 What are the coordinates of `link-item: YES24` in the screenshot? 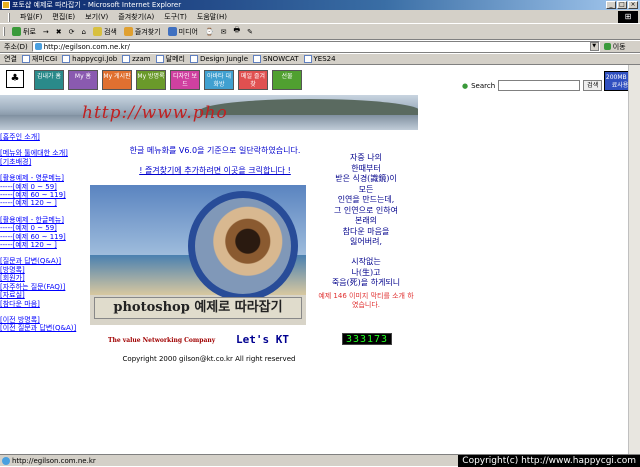 It's located at (319, 59).